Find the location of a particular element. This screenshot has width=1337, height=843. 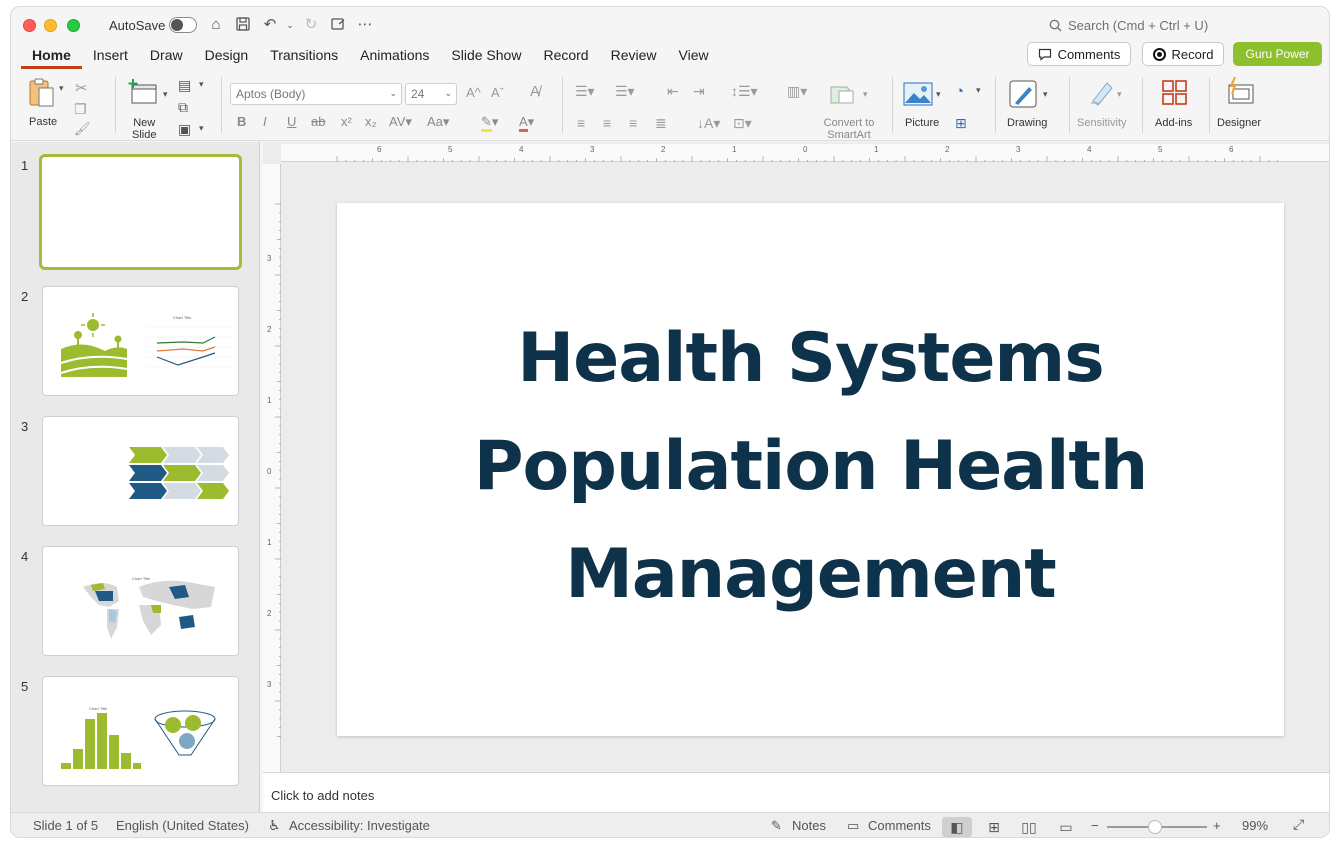

record-button: Record is located at coordinates (1183, 54).